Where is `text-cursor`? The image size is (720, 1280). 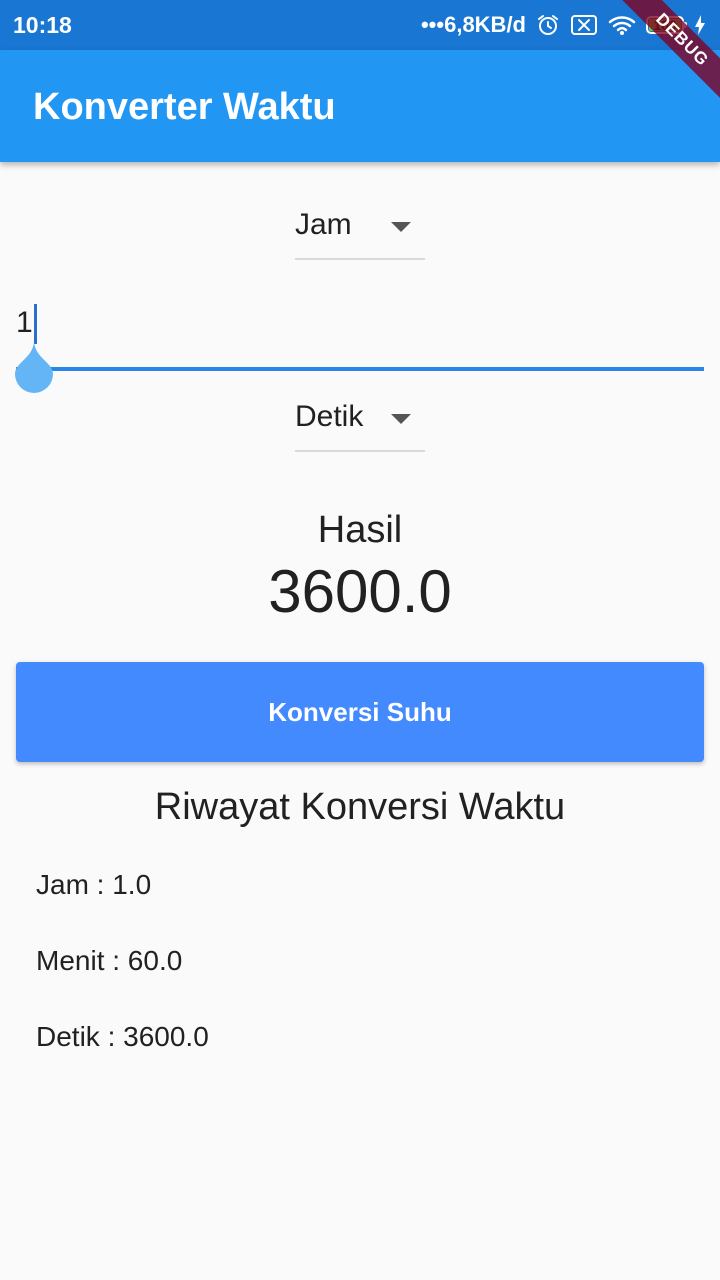 text-cursor is located at coordinates (35, 324).